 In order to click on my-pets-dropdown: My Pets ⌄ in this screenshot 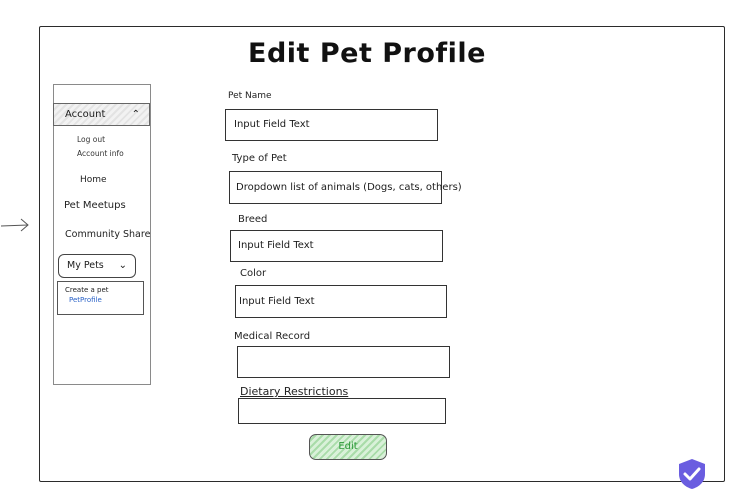, I will do `click(97, 266)`.